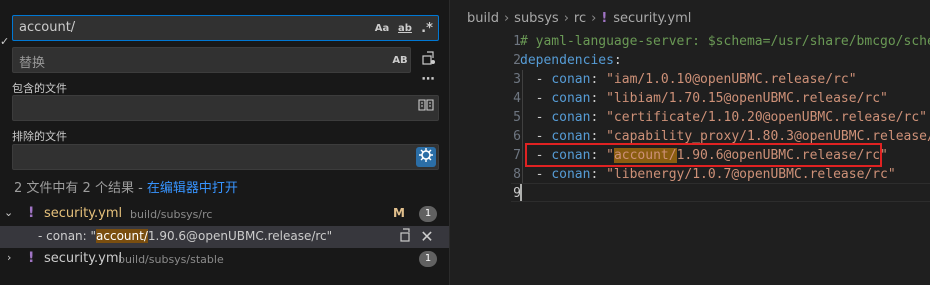  Describe the element at coordinates (192, 188) in the screenshot. I see `open-in-editor-link: 在编辑器中打开` at that location.